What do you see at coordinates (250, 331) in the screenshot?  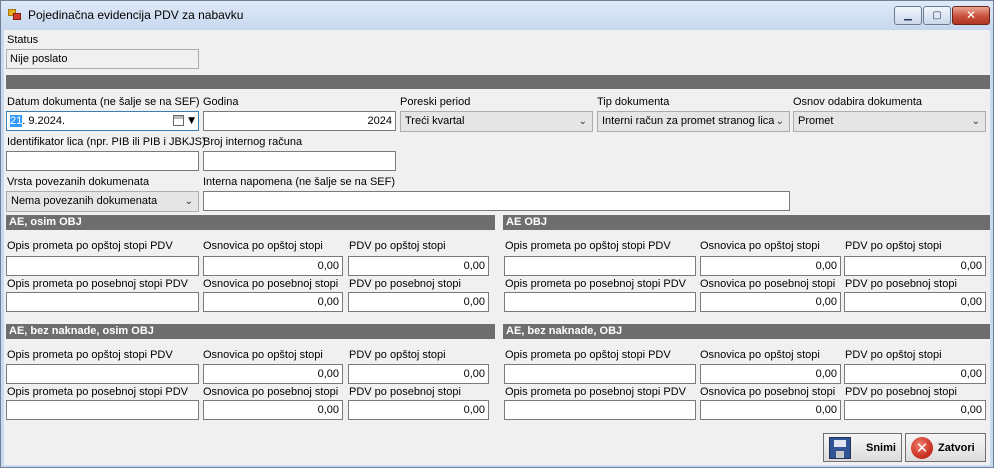 I see `section-header: AE, bez naknade, osim OBJ` at bounding box center [250, 331].